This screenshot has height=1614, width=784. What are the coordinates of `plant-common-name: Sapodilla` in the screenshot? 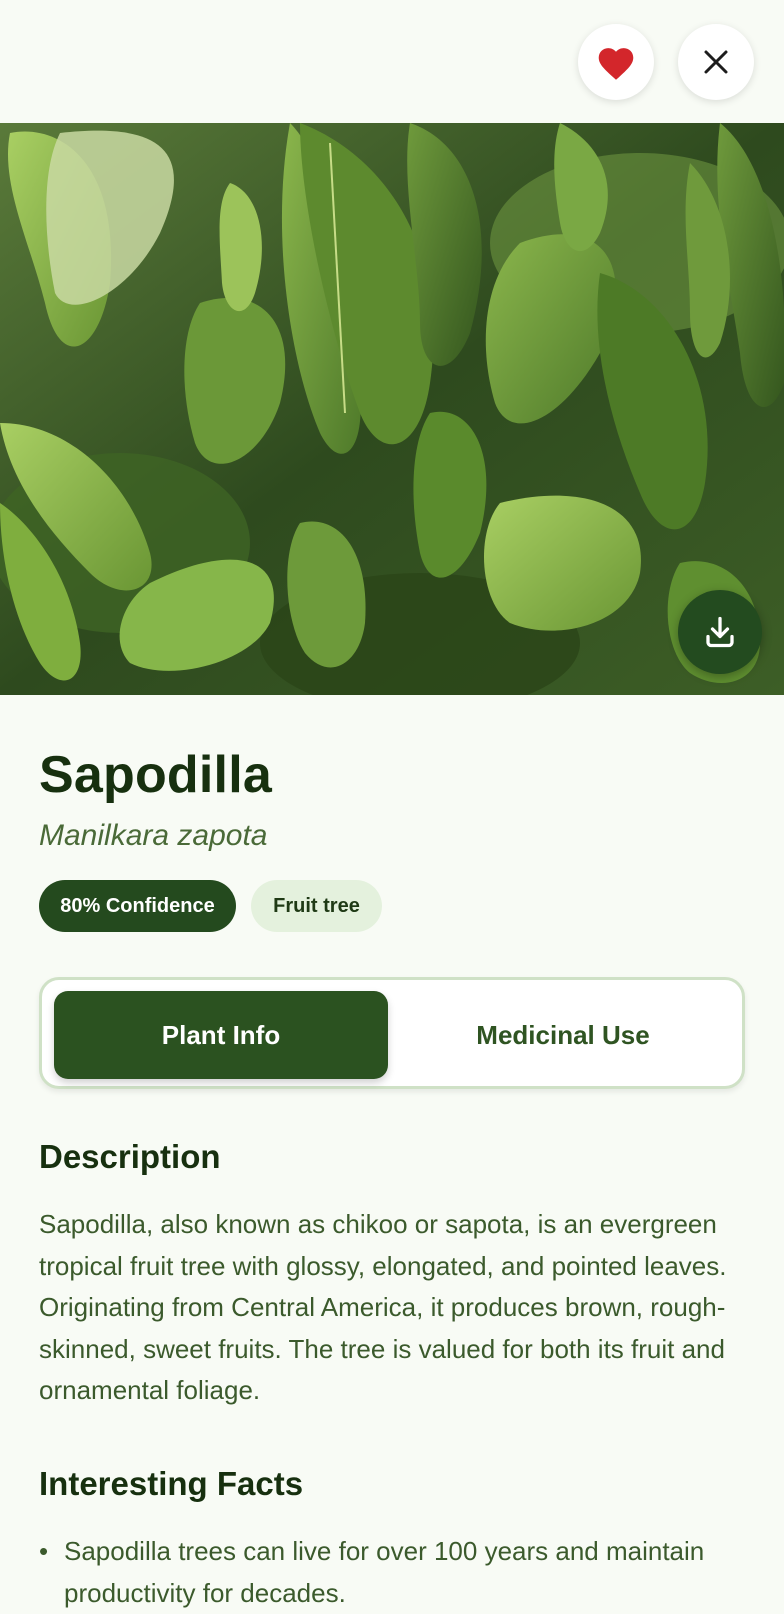 It's located at (155, 775).